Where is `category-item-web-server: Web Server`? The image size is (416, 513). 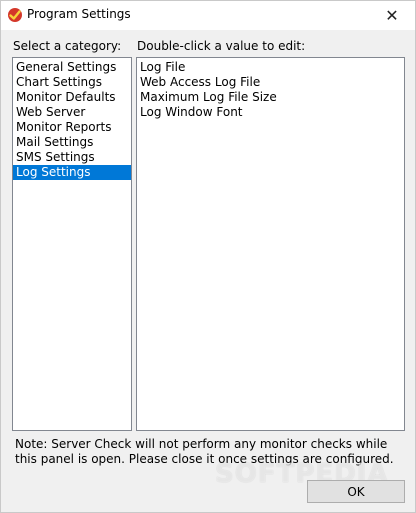 category-item-web-server: Web Server is located at coordinates (72, 112).